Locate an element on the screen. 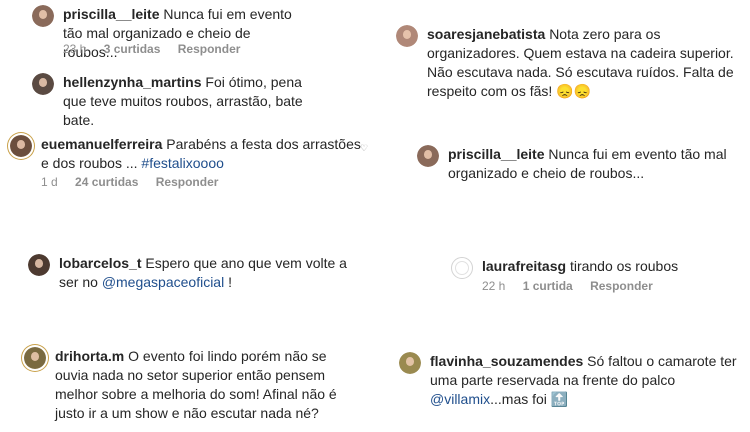 The image size is (750, 432). comment-username: flavinha_souzamendes is located at coordinates (506, 361).